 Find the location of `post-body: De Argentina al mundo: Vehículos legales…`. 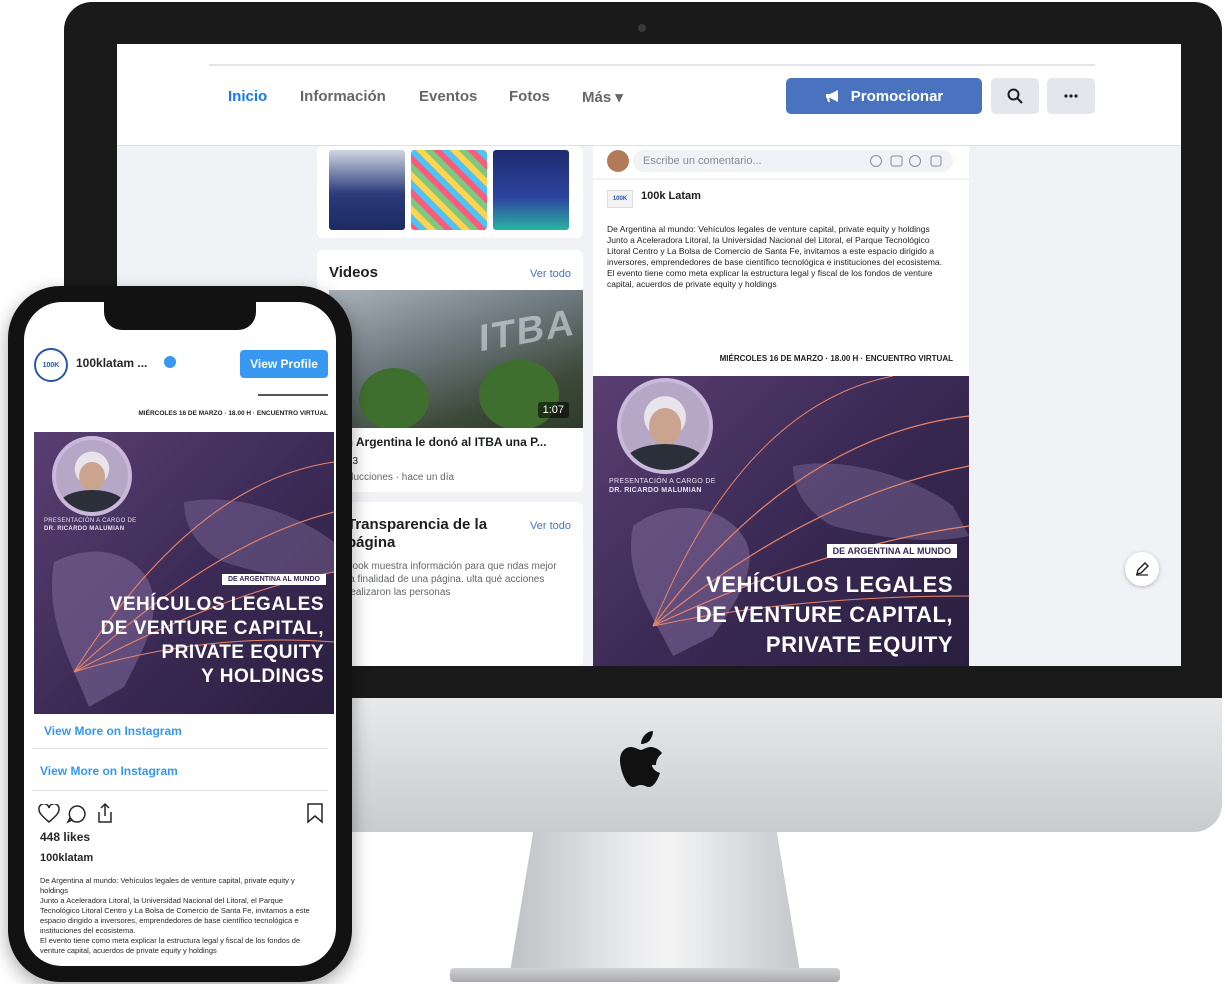

post-body: De Argentina al mundo: Vehículos legales… is located at coordinates (774, 256).